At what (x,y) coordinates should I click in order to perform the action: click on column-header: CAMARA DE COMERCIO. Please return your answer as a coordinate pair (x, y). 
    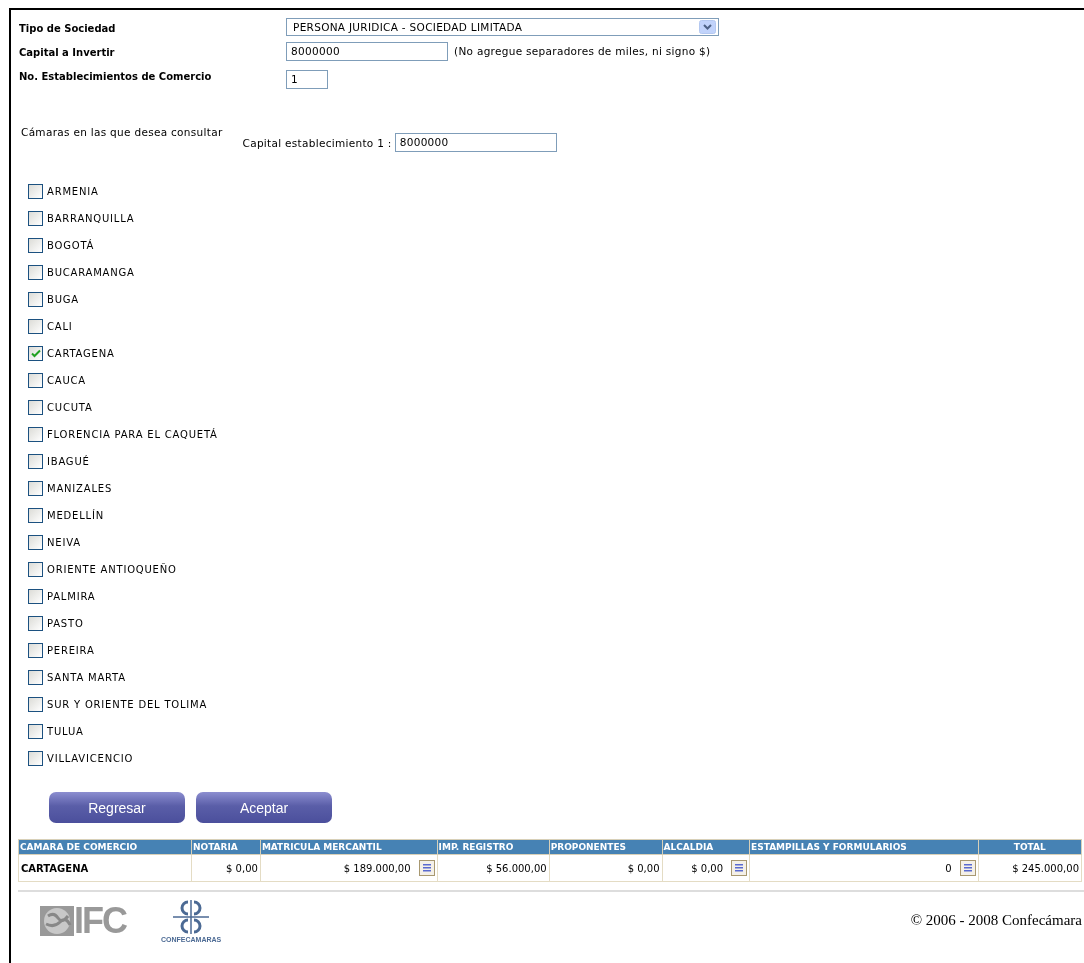
    Looking at the image, I should click on (105, 847).